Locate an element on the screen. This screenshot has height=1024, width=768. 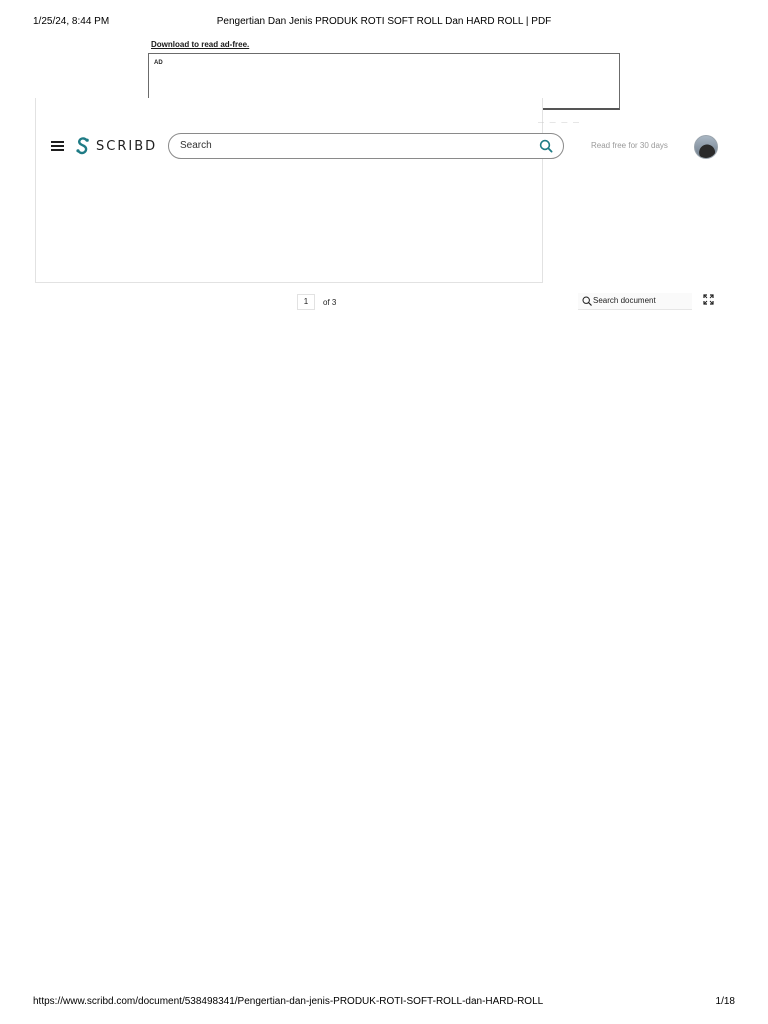
user-avatar is located at coordinates (706, 147).